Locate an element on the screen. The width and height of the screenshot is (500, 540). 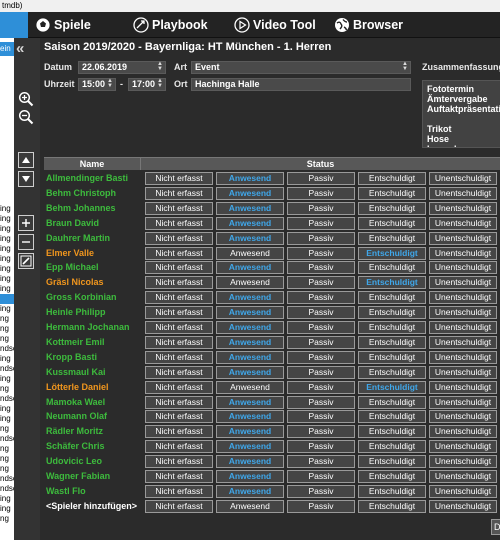
zoom-out-icon is located at coordinates (26, 117).